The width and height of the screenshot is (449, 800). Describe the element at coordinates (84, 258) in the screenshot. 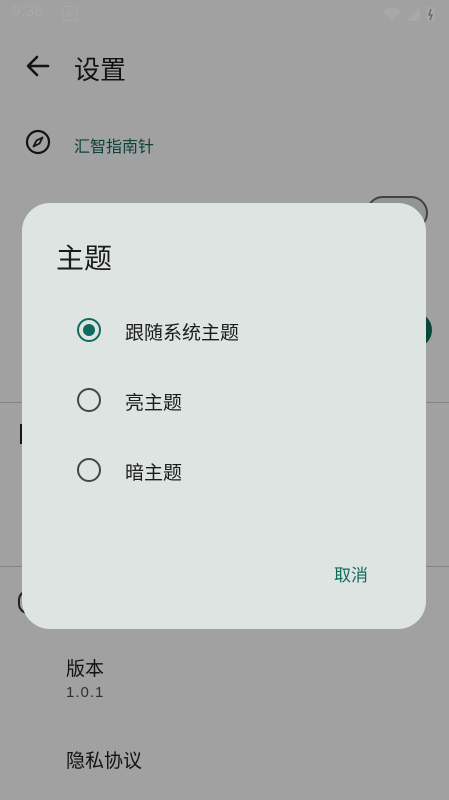

I see `dialog-title: 主题` at that location.